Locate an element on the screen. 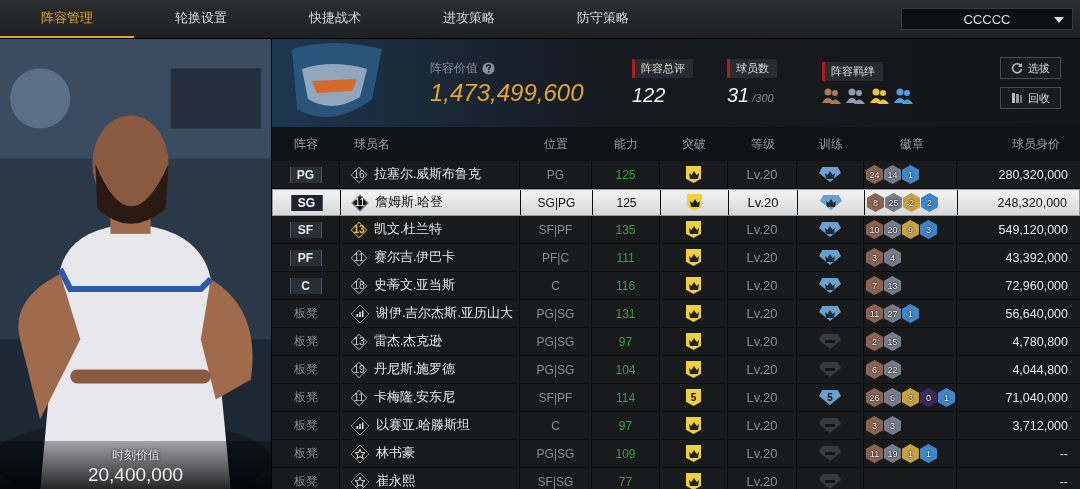 The image size is (1080, 489). ability-cell: 97 is located at coordinates (626, 425).